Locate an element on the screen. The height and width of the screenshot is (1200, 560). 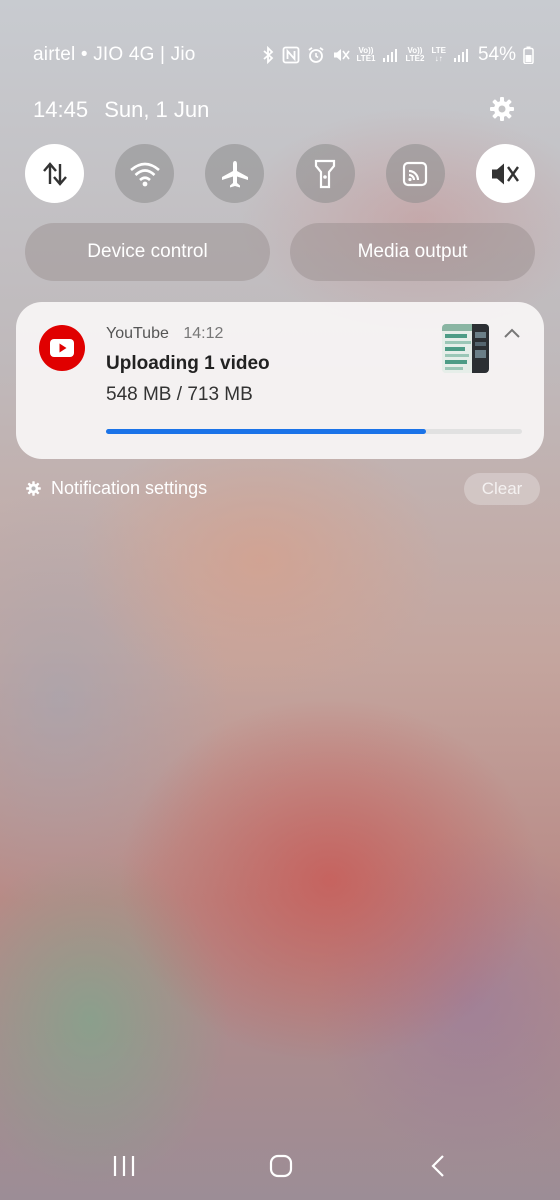
navigation-bar is located at coordinates (280, 1166).